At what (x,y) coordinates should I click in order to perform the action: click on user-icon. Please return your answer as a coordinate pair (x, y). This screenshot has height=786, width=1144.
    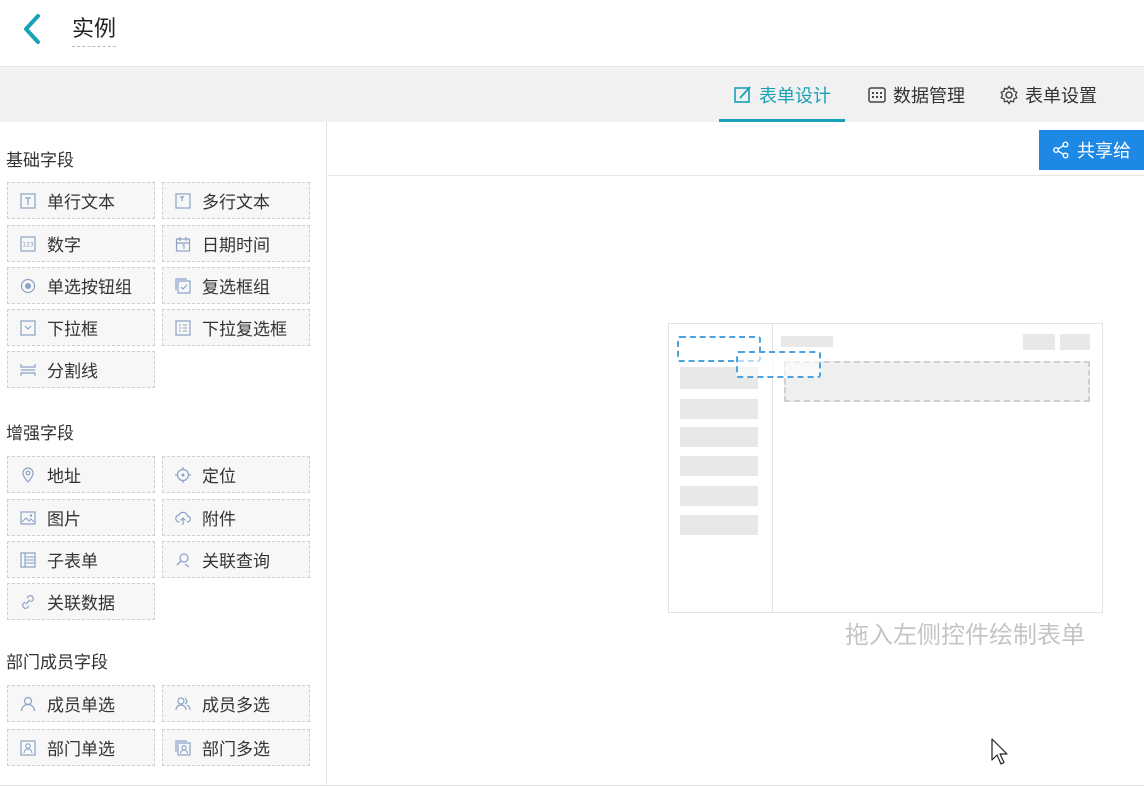
    Looking at the image, I should click on (28, 704).